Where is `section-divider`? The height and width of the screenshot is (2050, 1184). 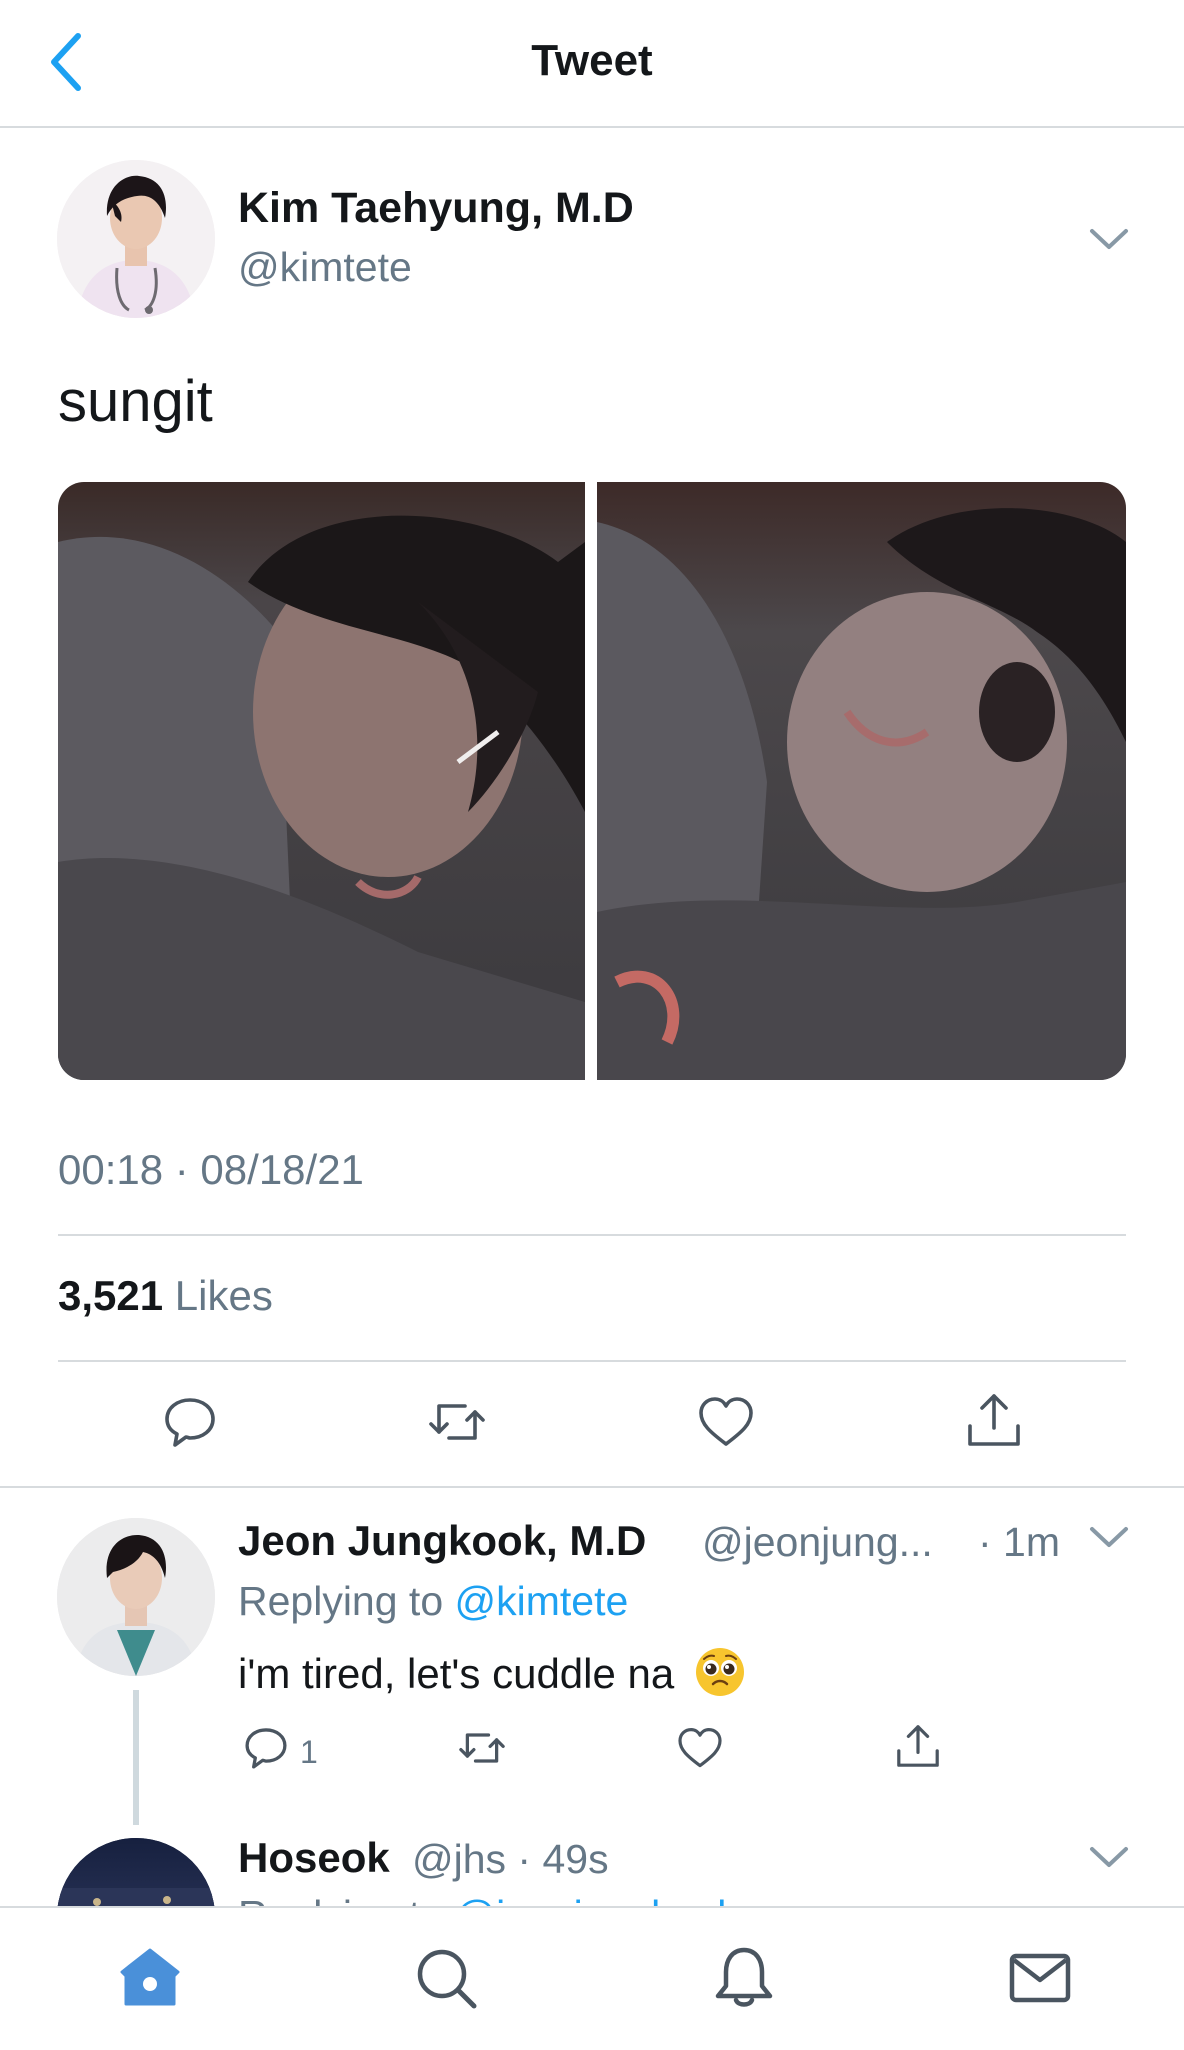
section-divider is located at coordinates (592, 1487).